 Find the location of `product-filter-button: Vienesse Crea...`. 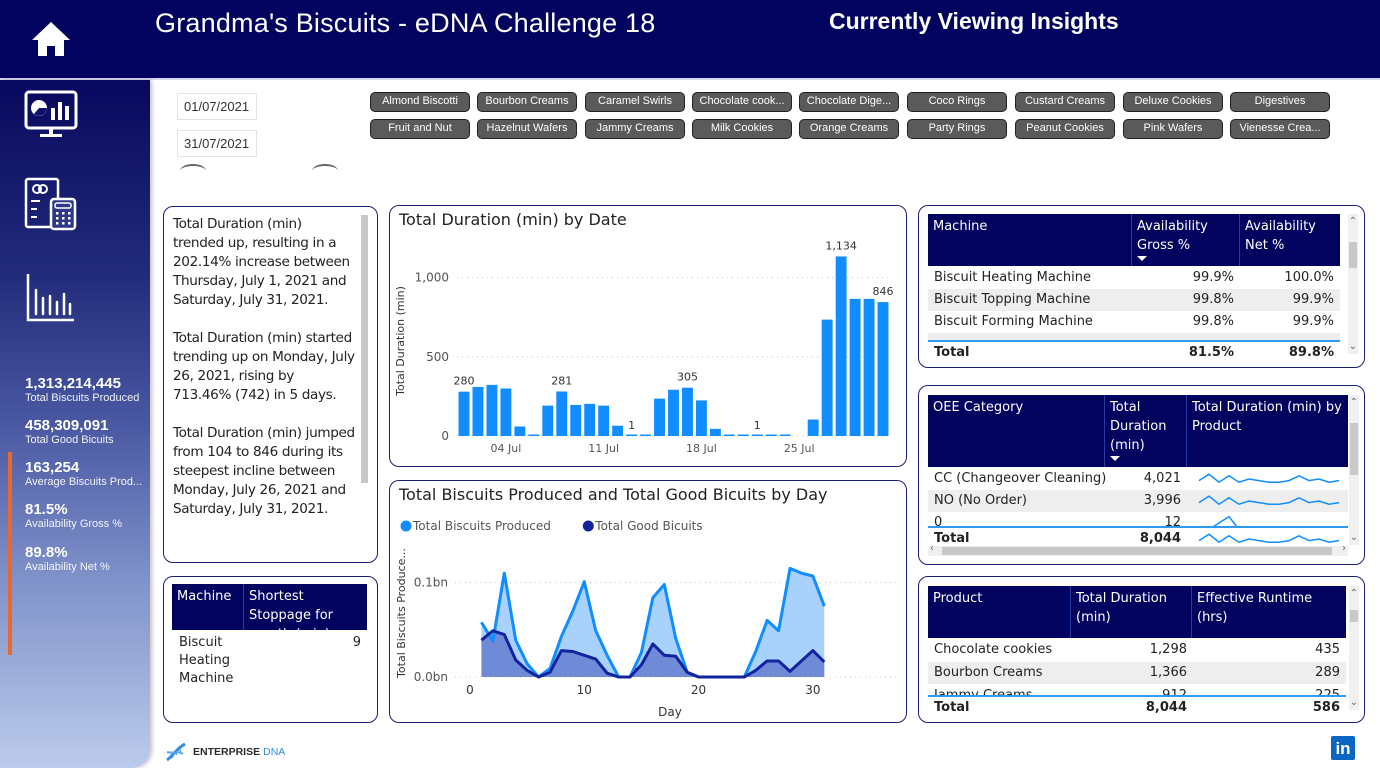

product-filter-button: Vienesse Crea... is located at coordinates (1280, 129).